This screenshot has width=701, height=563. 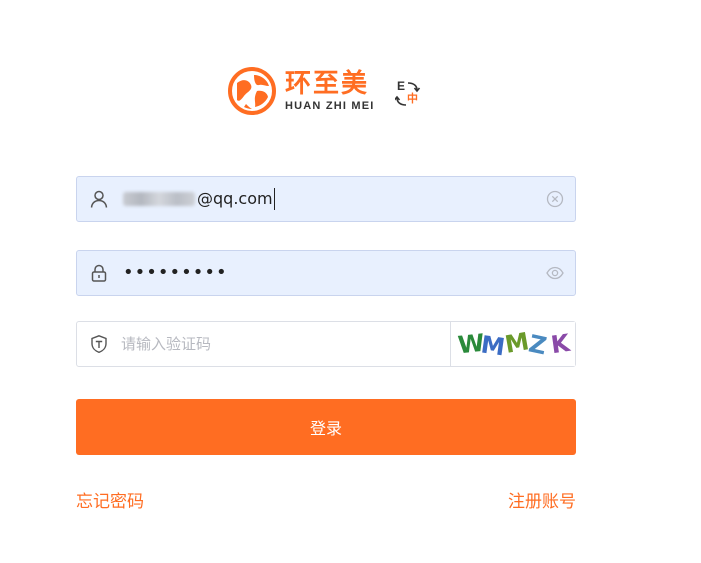 I want to click on clear-circle-icon, so click(x=555, y=199).